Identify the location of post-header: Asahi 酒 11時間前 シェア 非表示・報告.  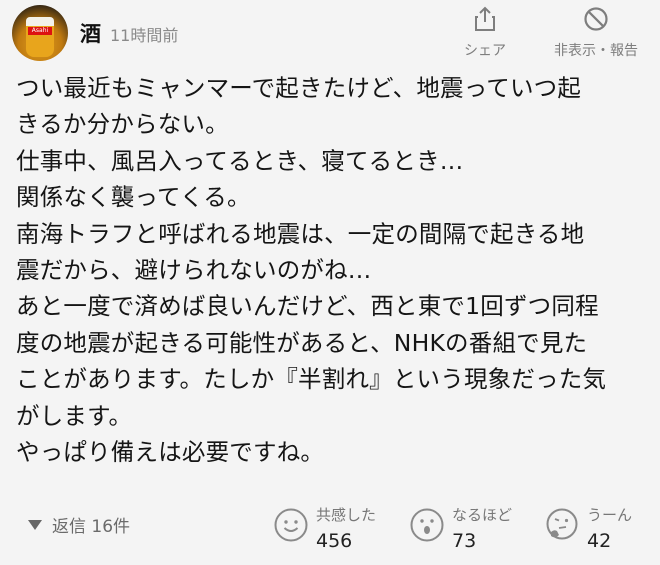
(330, 35).